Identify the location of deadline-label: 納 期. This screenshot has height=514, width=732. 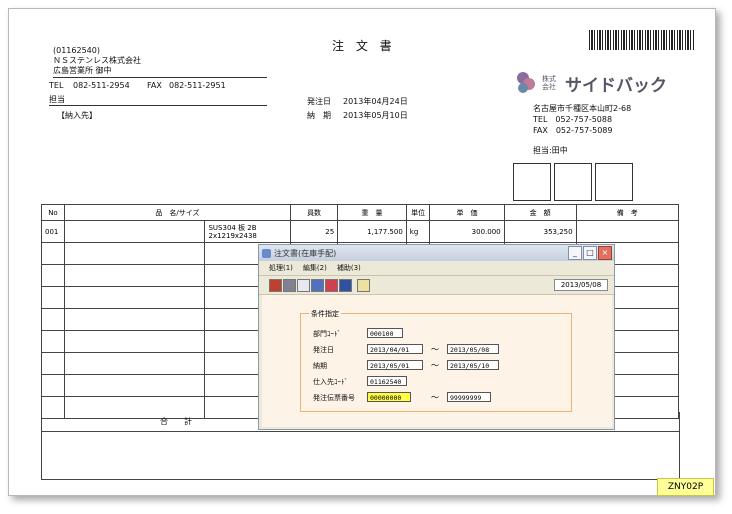
(319, 115).